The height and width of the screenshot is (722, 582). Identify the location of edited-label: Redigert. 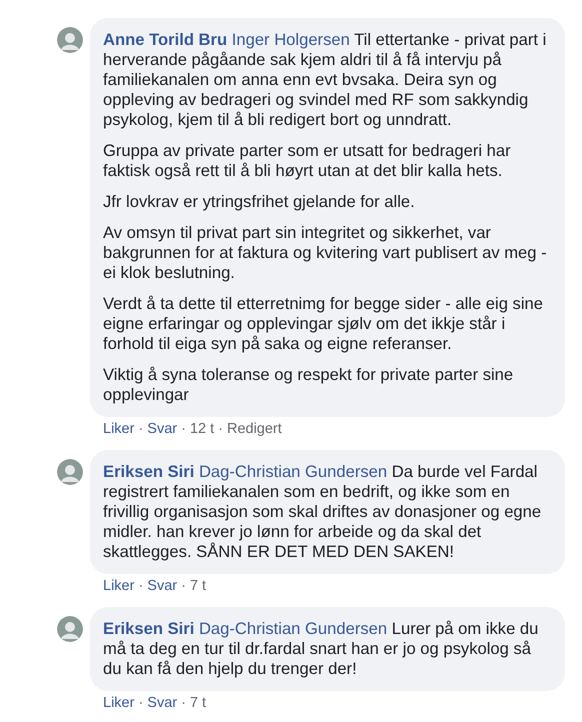
(254, 429).